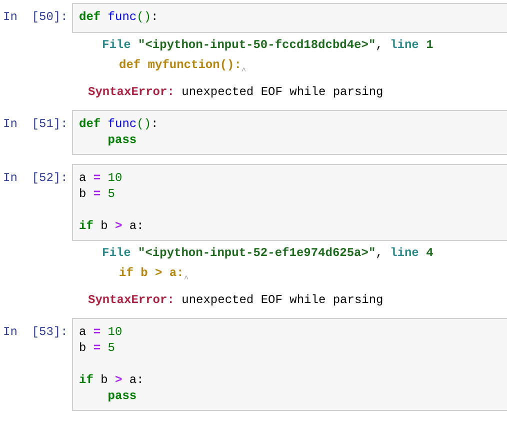 This screenshot has height=442, width=507. What do you see at coordinates (268, 253) in the screenshot?
I see `traceback-file-line: File ″<ipython-input-52-ef1e974d625a>″, line 4` at bounding box center [268, 253].